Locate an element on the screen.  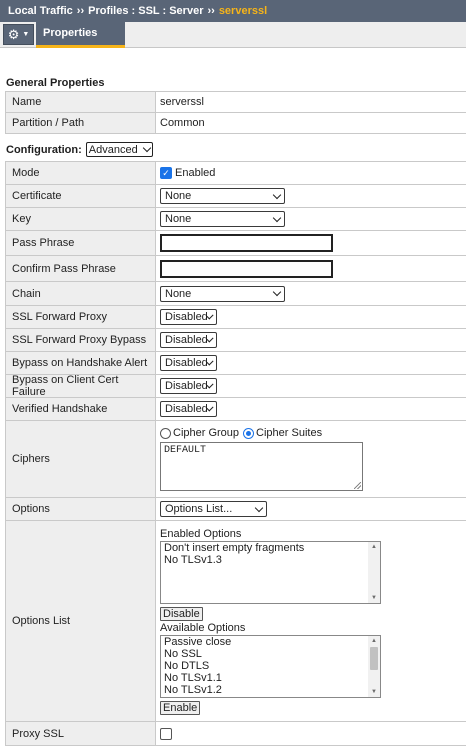
bypass-client-cert-failure-select: Disabled is located at coordinates (188, 386).